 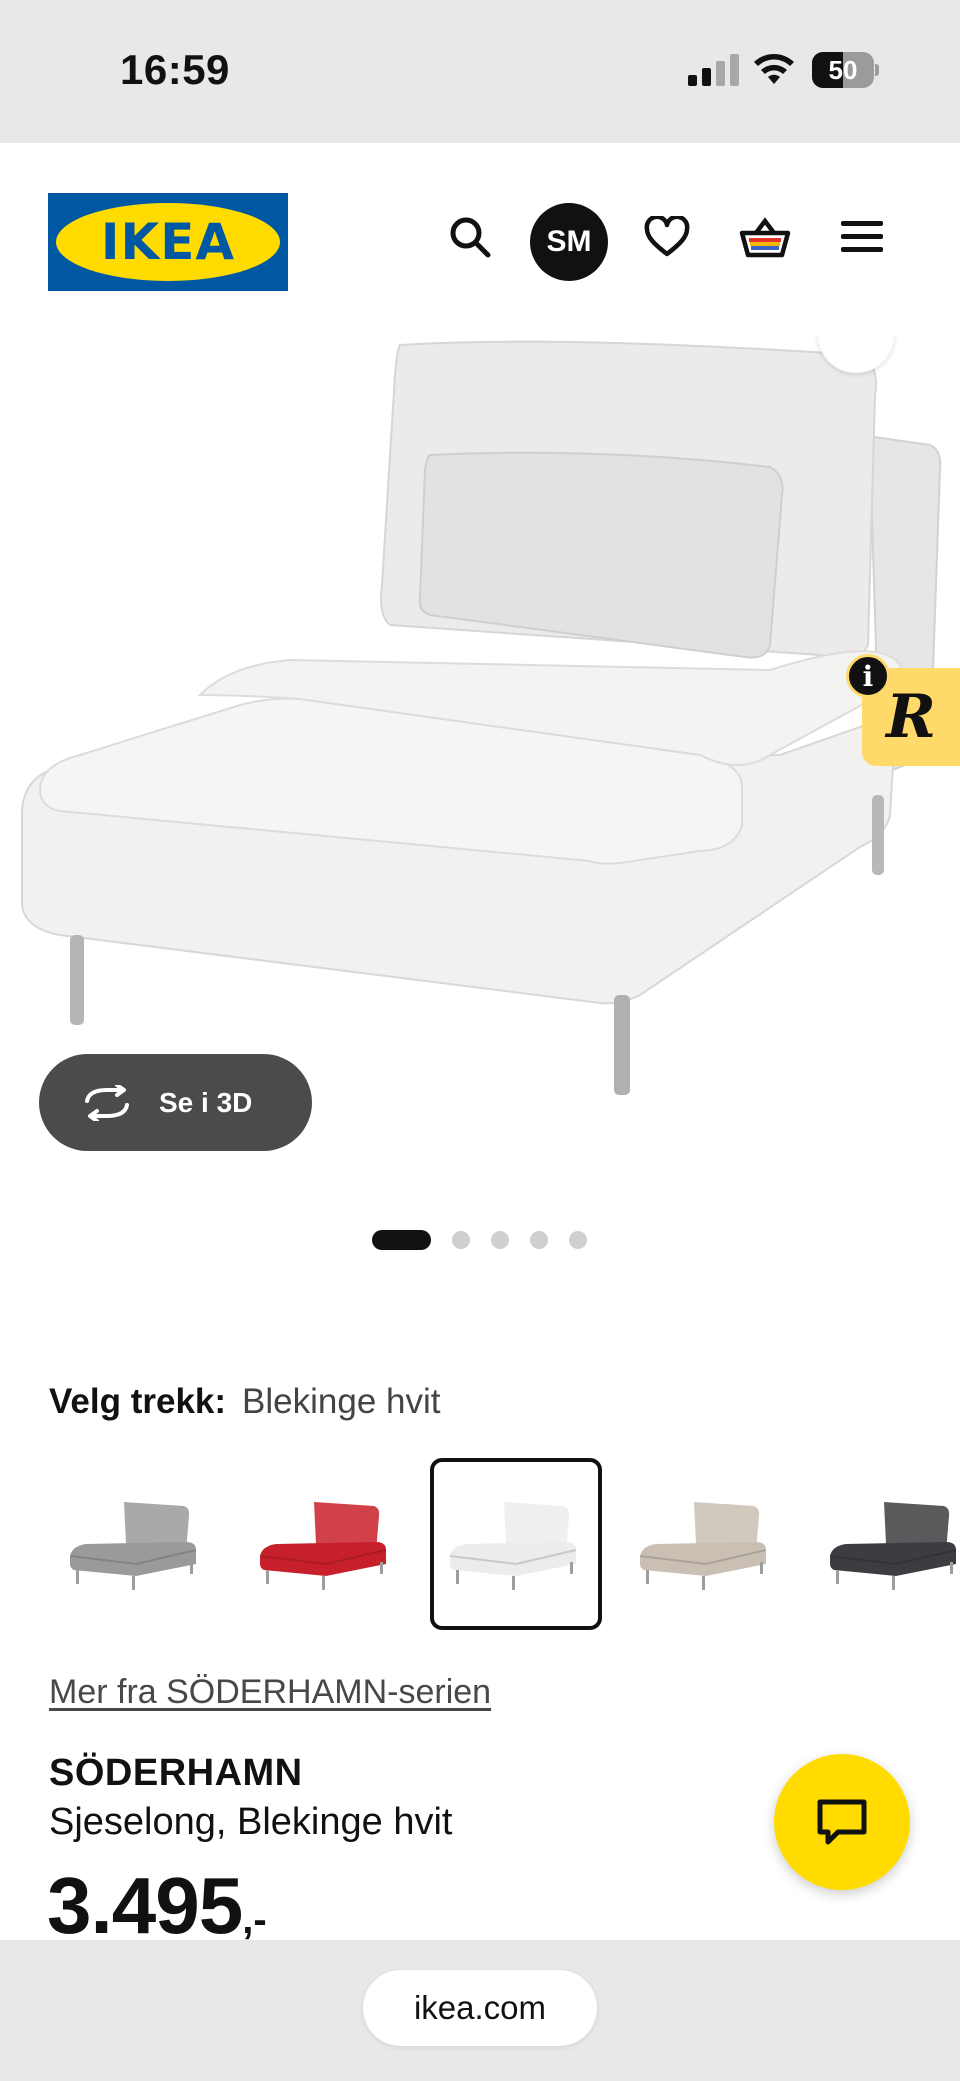 What do you see at coordinates (774, 69) in the screenshot?
I see `wifi-icon` at bounding box center [774, 69].